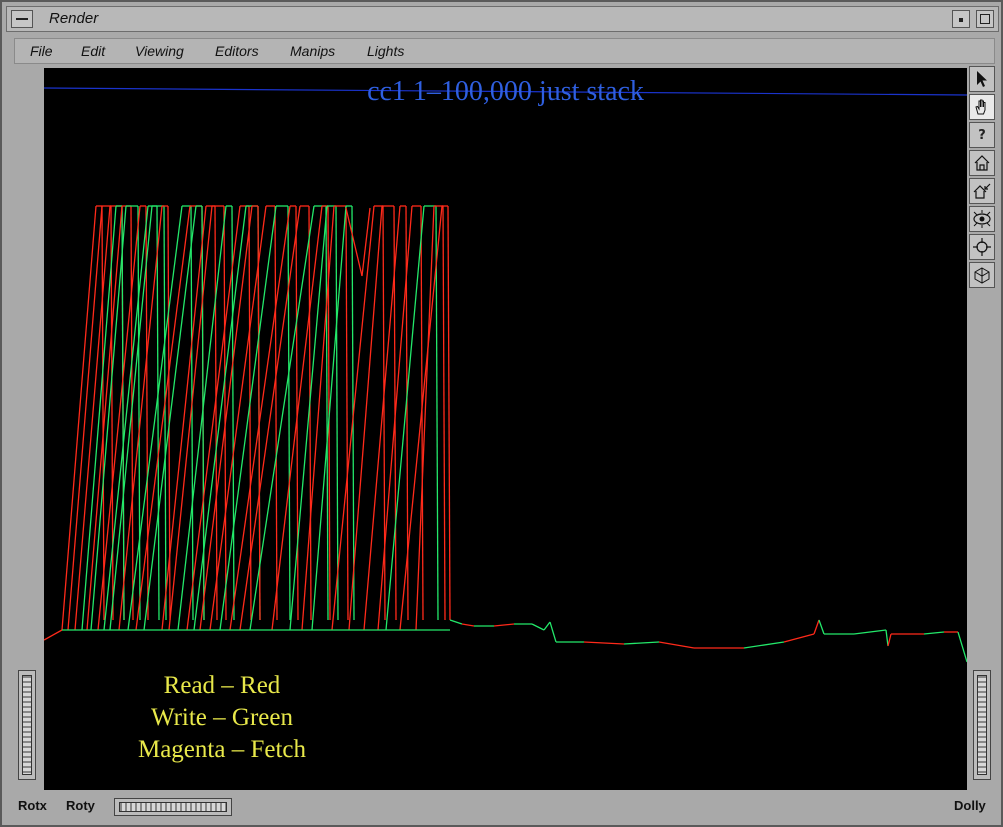 This screenshot has height=827, width=1003. What do you see at coordinates (80, 805) in the screenshot?
I see `roty-label: Roty` at bounding box center [80, 805].